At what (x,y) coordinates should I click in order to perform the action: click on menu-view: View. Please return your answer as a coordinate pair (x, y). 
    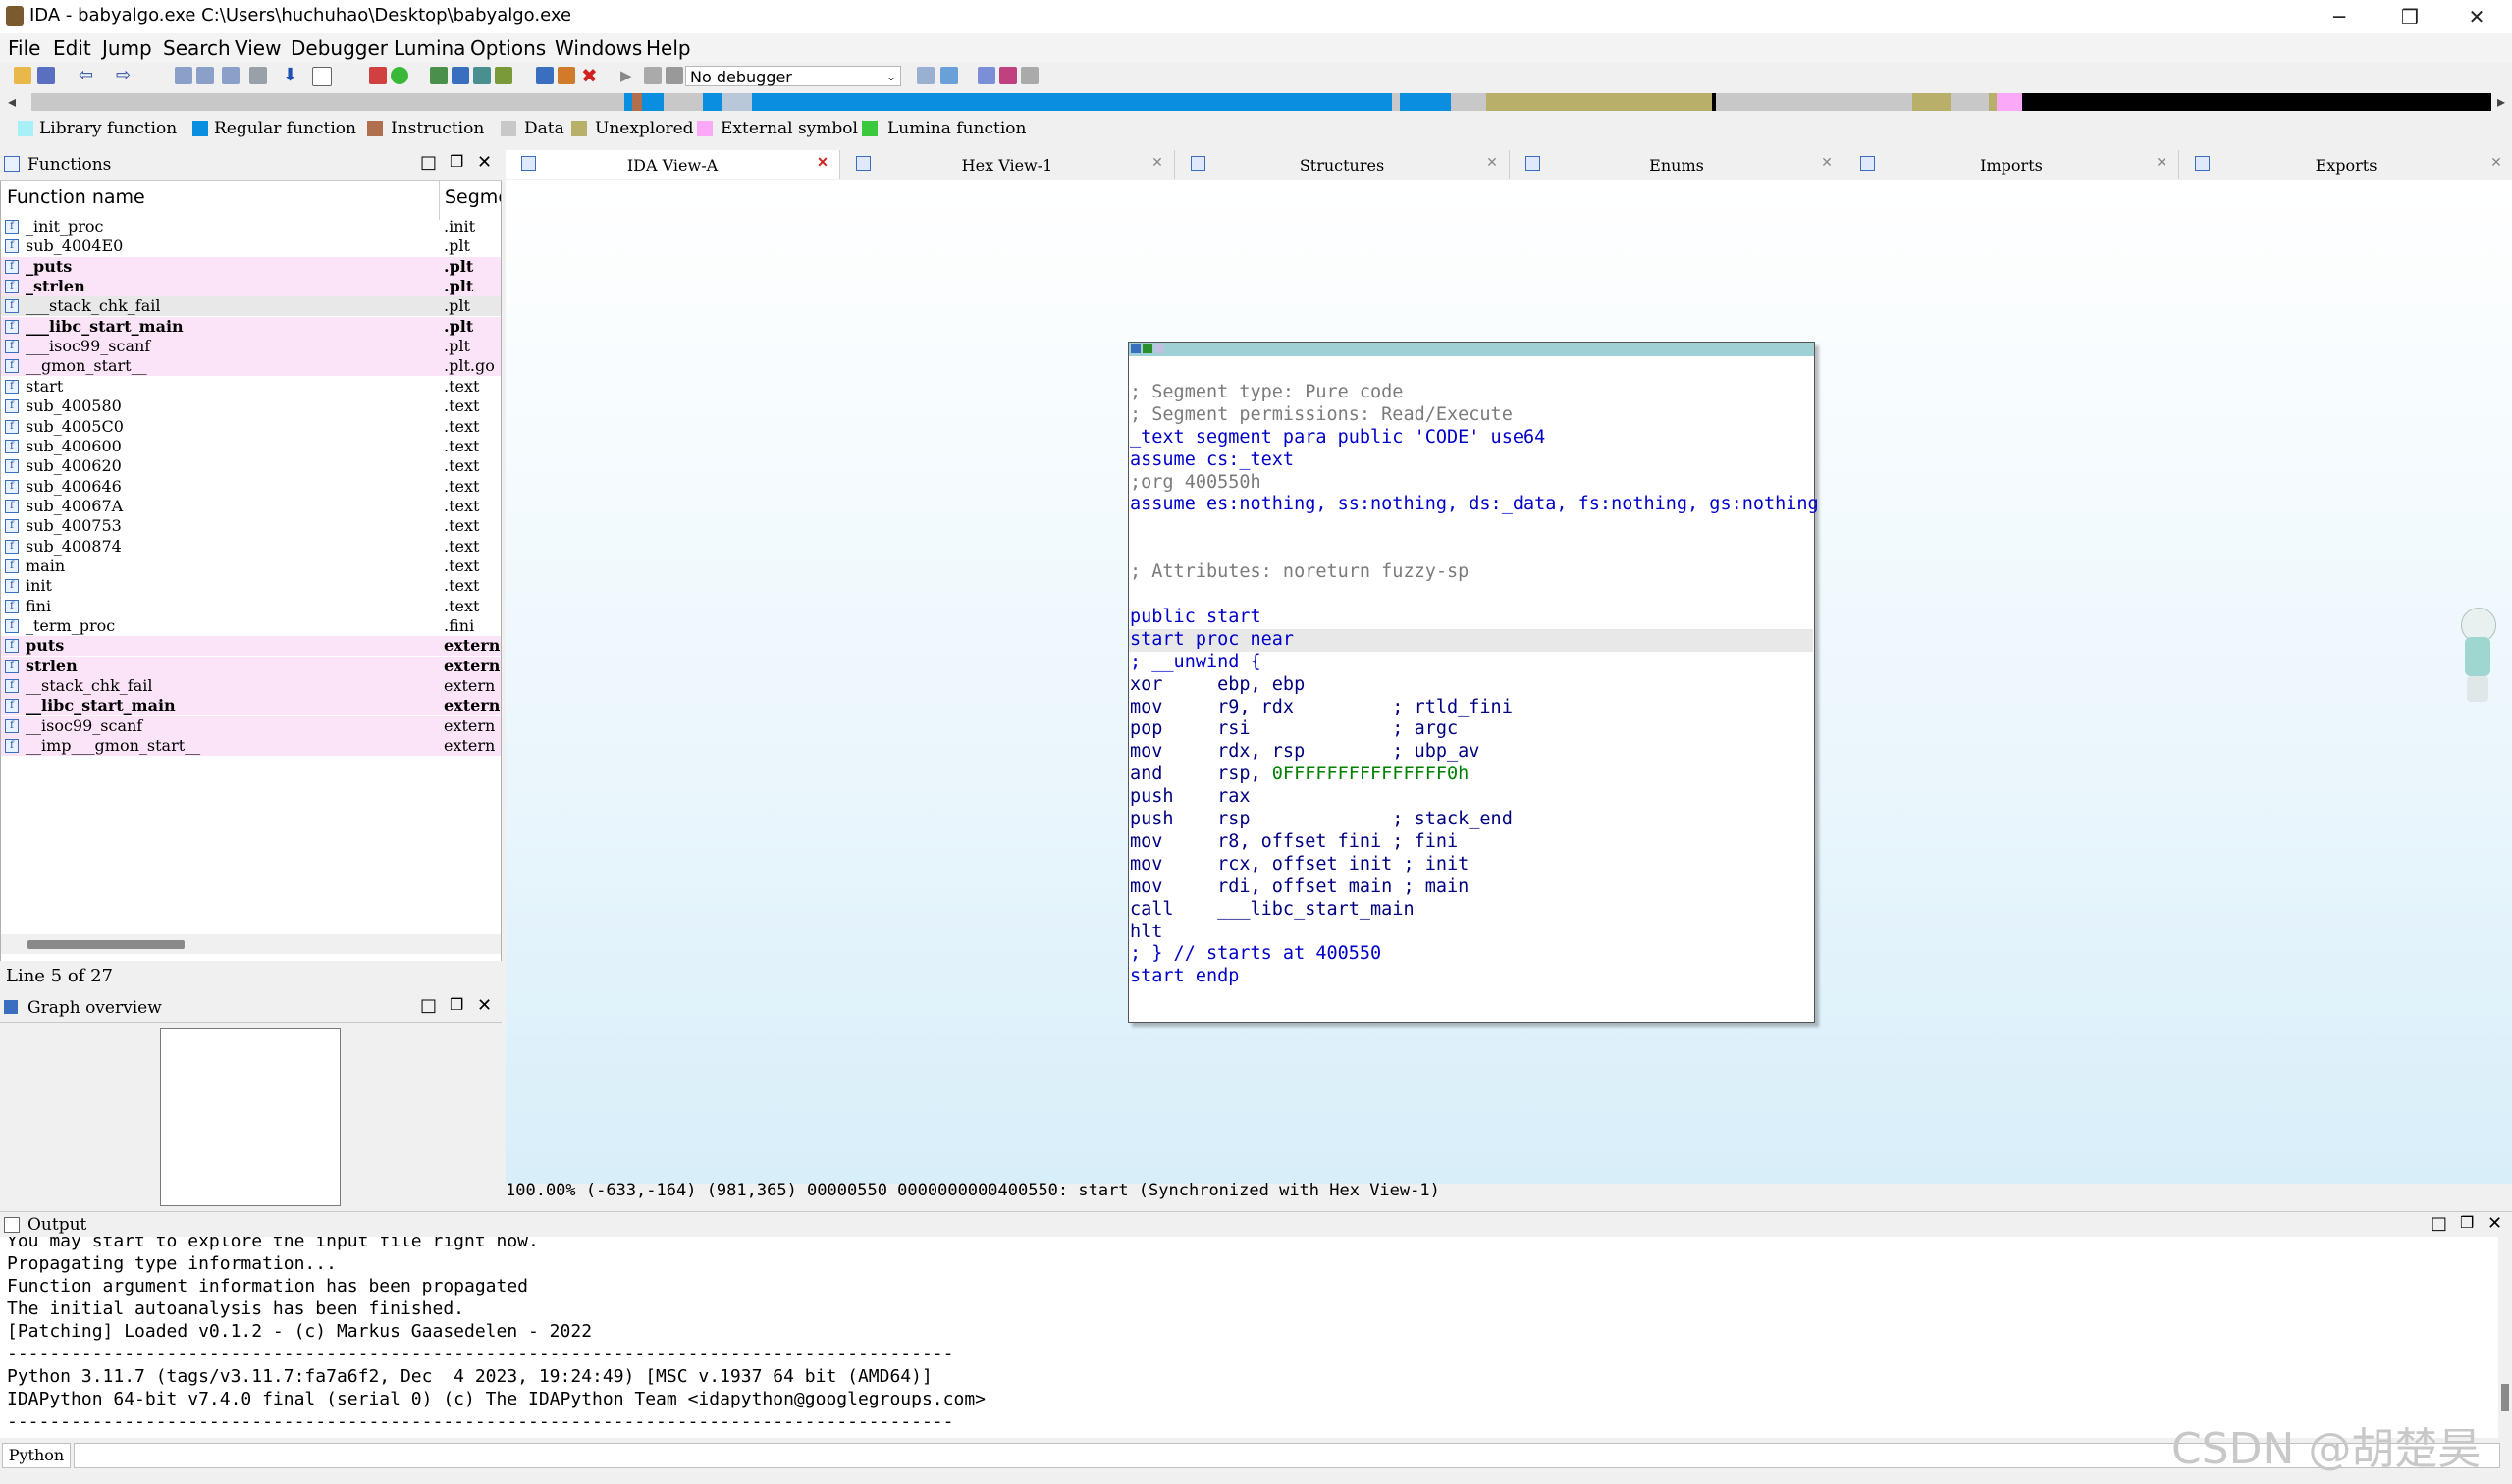
    Looking at the image, I should click on (258, 48).